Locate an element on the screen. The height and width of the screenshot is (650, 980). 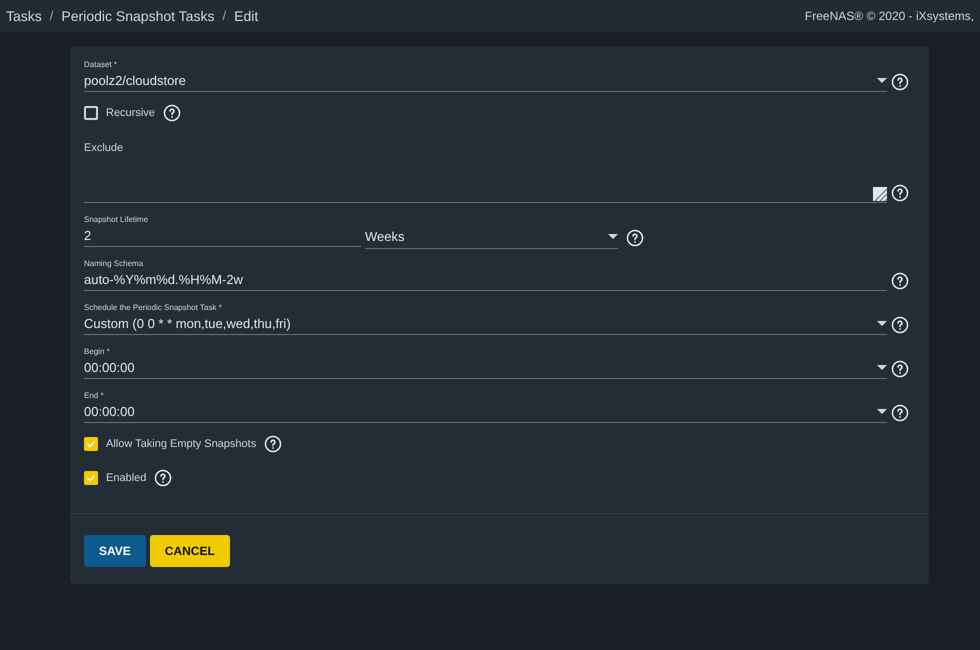
input-field: auto-%Y%m%d.%H%M-2w is located at coordinates (485, 280).